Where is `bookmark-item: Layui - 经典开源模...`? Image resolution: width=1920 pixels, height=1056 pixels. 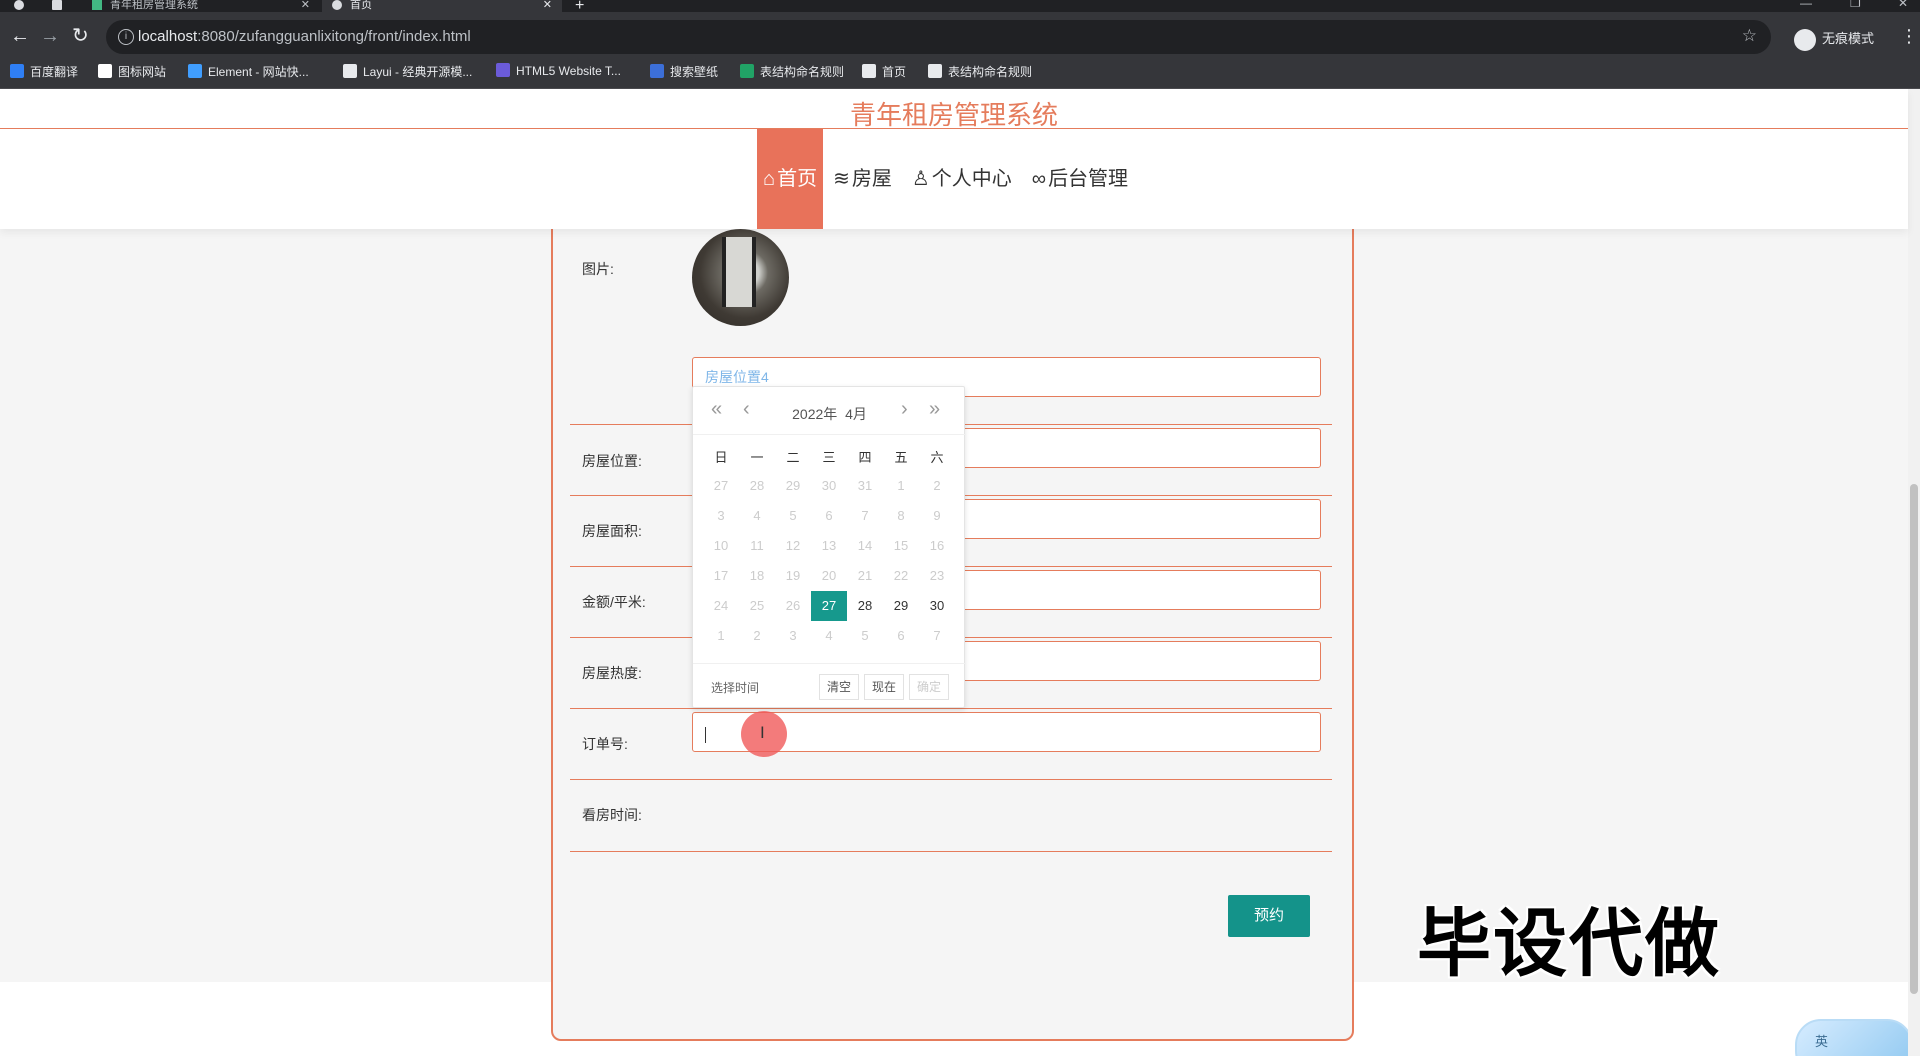
bookmark-item: Layui - 经典开源模... is located at coordinates (407, 71).